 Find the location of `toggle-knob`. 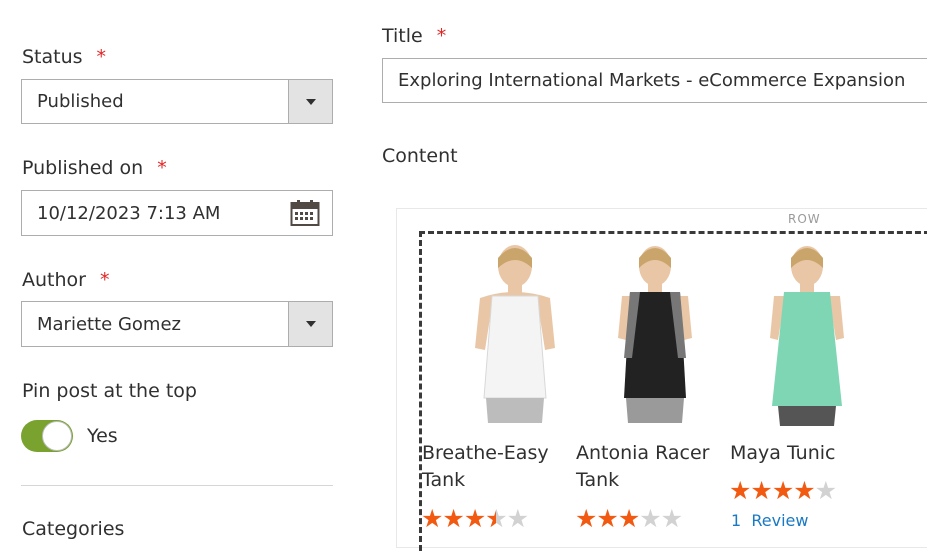

toggle-knob is located at coordinates (57, 436).